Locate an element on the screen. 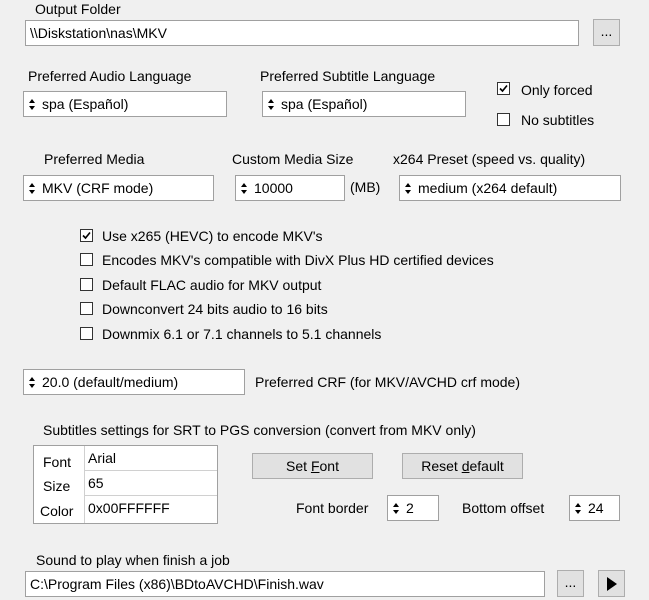 This screenshot has height=600, width=649. preferred-media-select: MKV (CRF mode) is located at coordinates (118, 188).